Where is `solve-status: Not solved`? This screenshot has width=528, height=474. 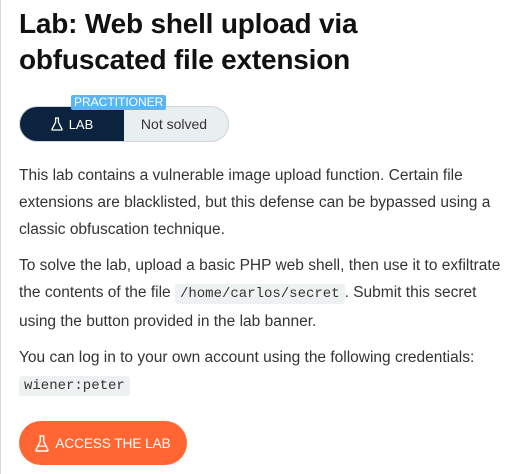 solve-status: Not solved is located at coordinates (174, 124).